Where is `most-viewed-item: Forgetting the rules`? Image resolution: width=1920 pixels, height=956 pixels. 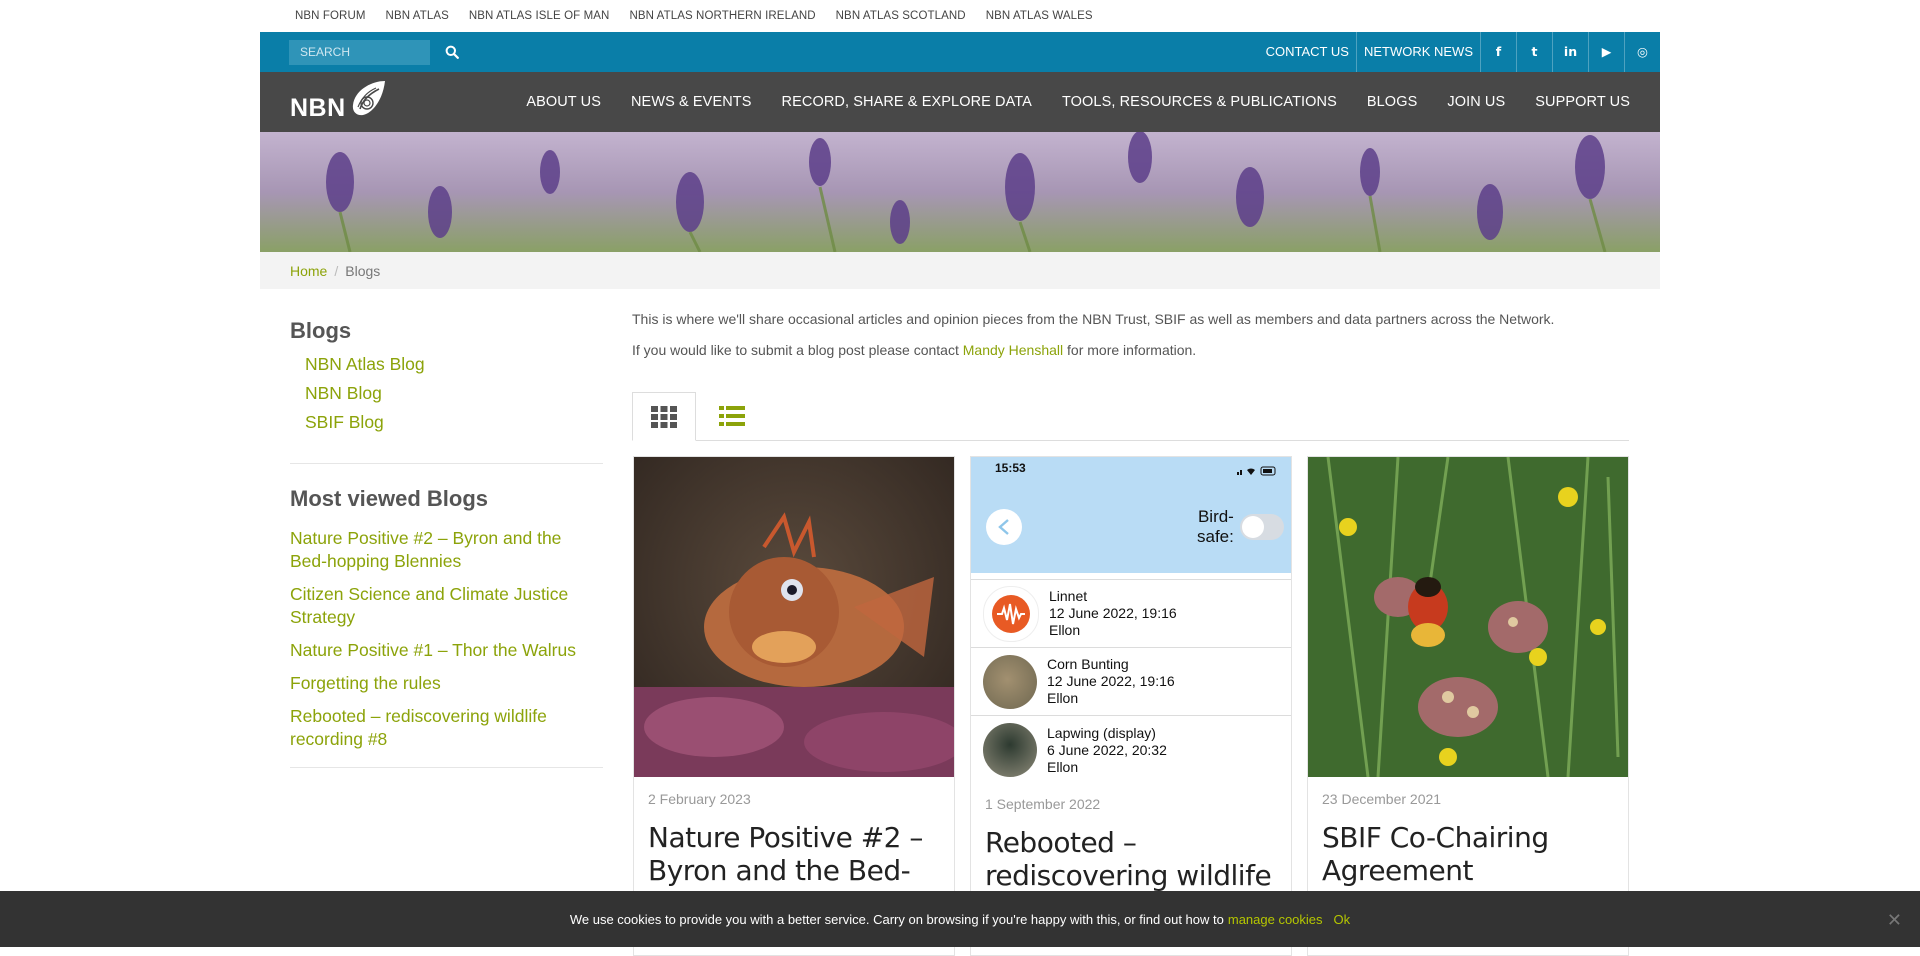
most-viewed-item: Forgetting the rules is located at coordinates (446, 683).